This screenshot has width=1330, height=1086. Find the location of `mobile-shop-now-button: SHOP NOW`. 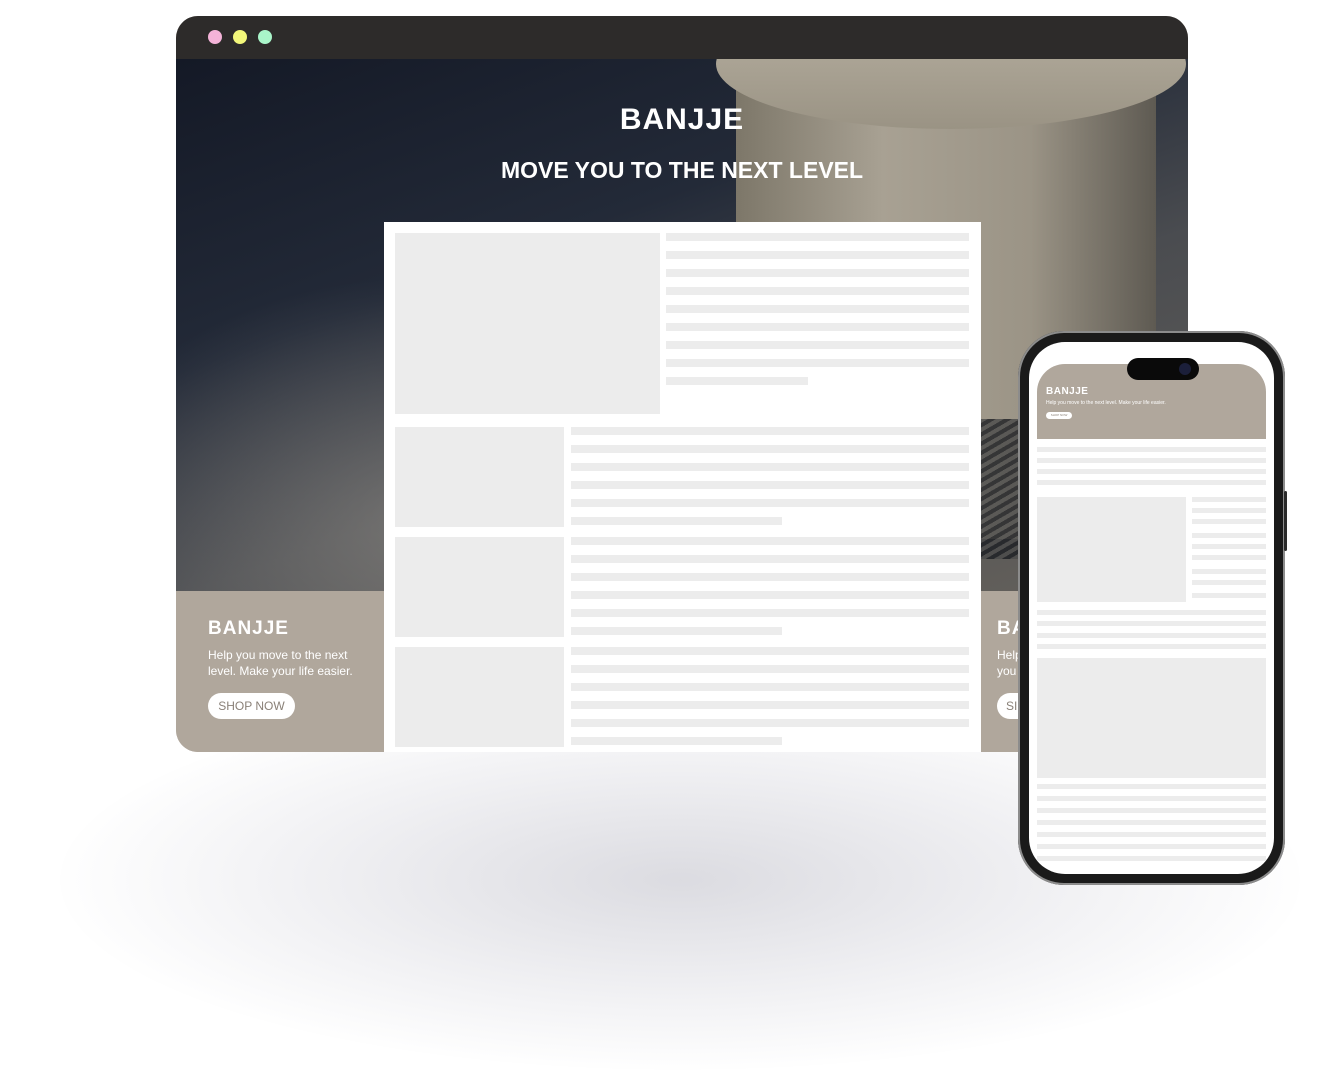

mobile-shop-now-button: SHOP NOW is located at coordinates (1059, 415).